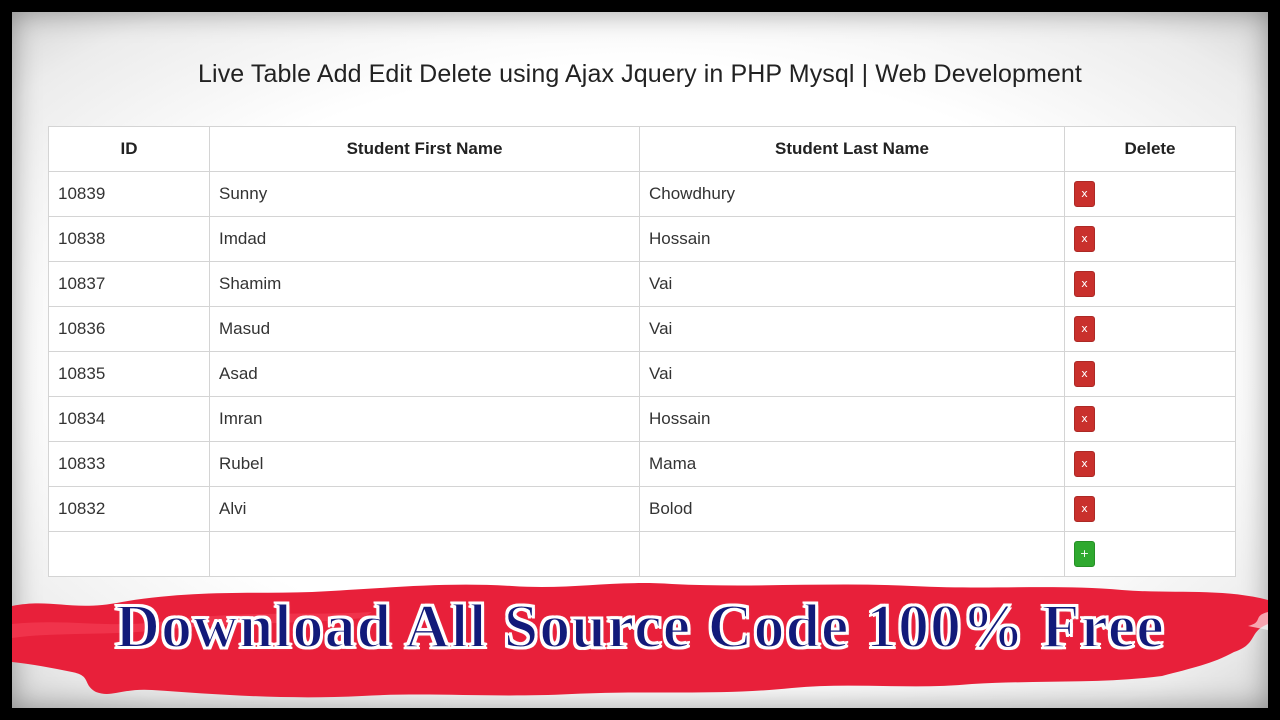 This screenshot has width=1280, height=720. Describe the element at coordinates (852, 149) in the screenshot. I see `header-last-name: Student Last Name` at that location.